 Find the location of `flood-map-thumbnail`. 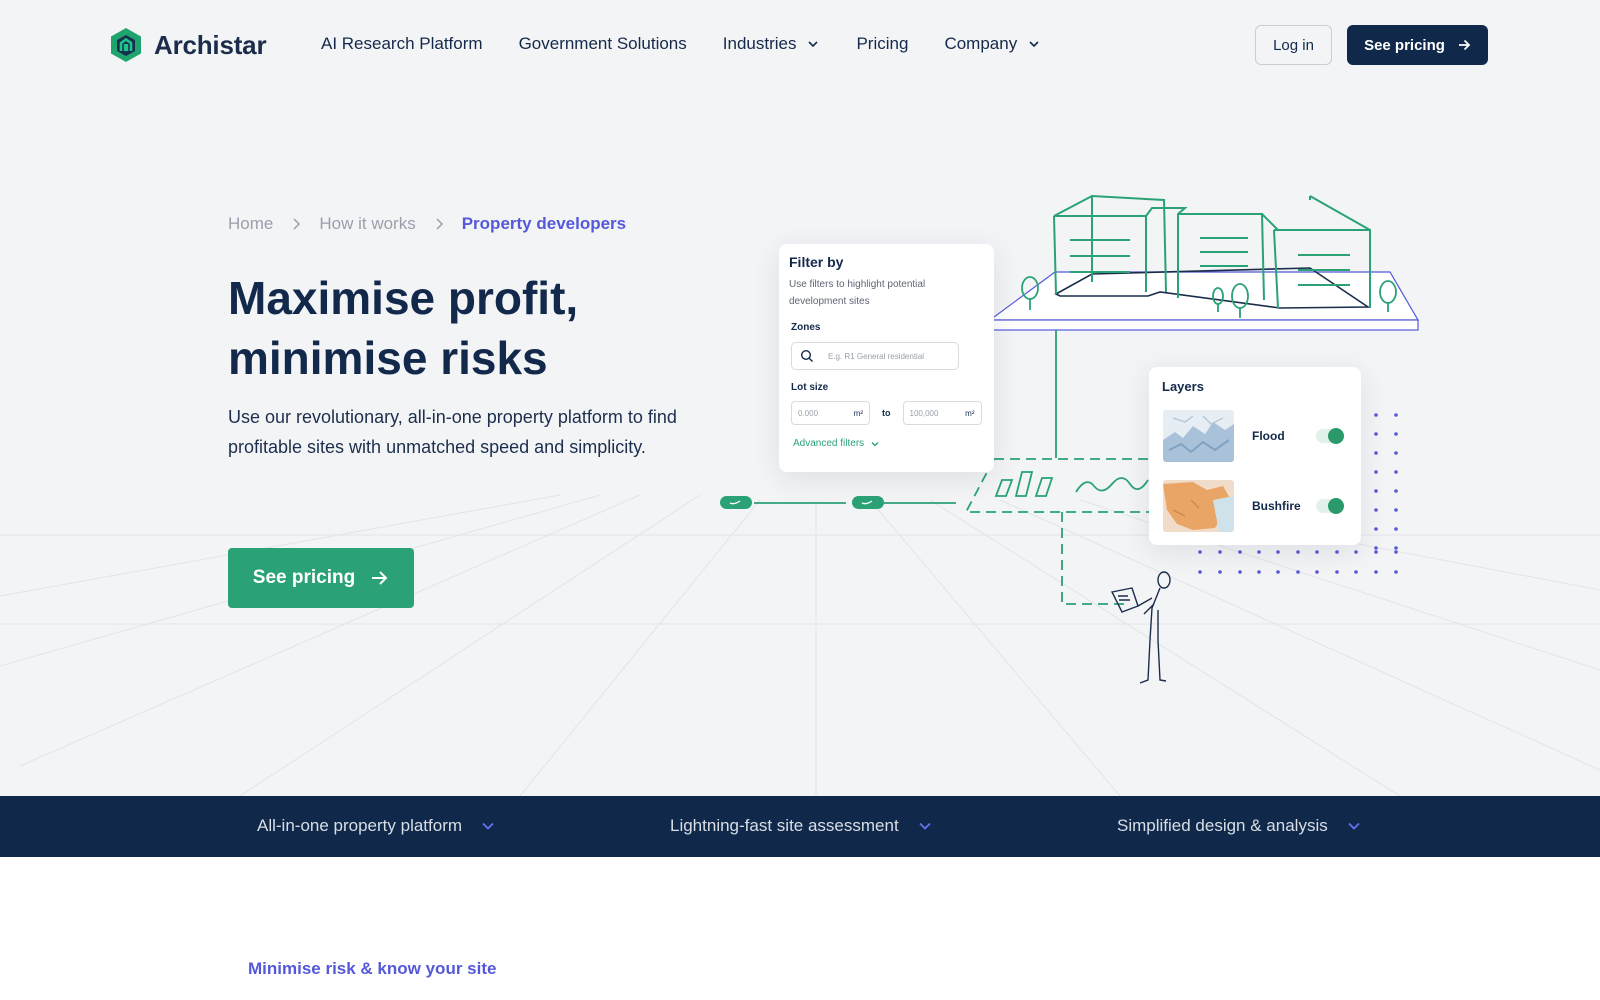

flood-map-thumbnail is located at coordinates (1198, 436).